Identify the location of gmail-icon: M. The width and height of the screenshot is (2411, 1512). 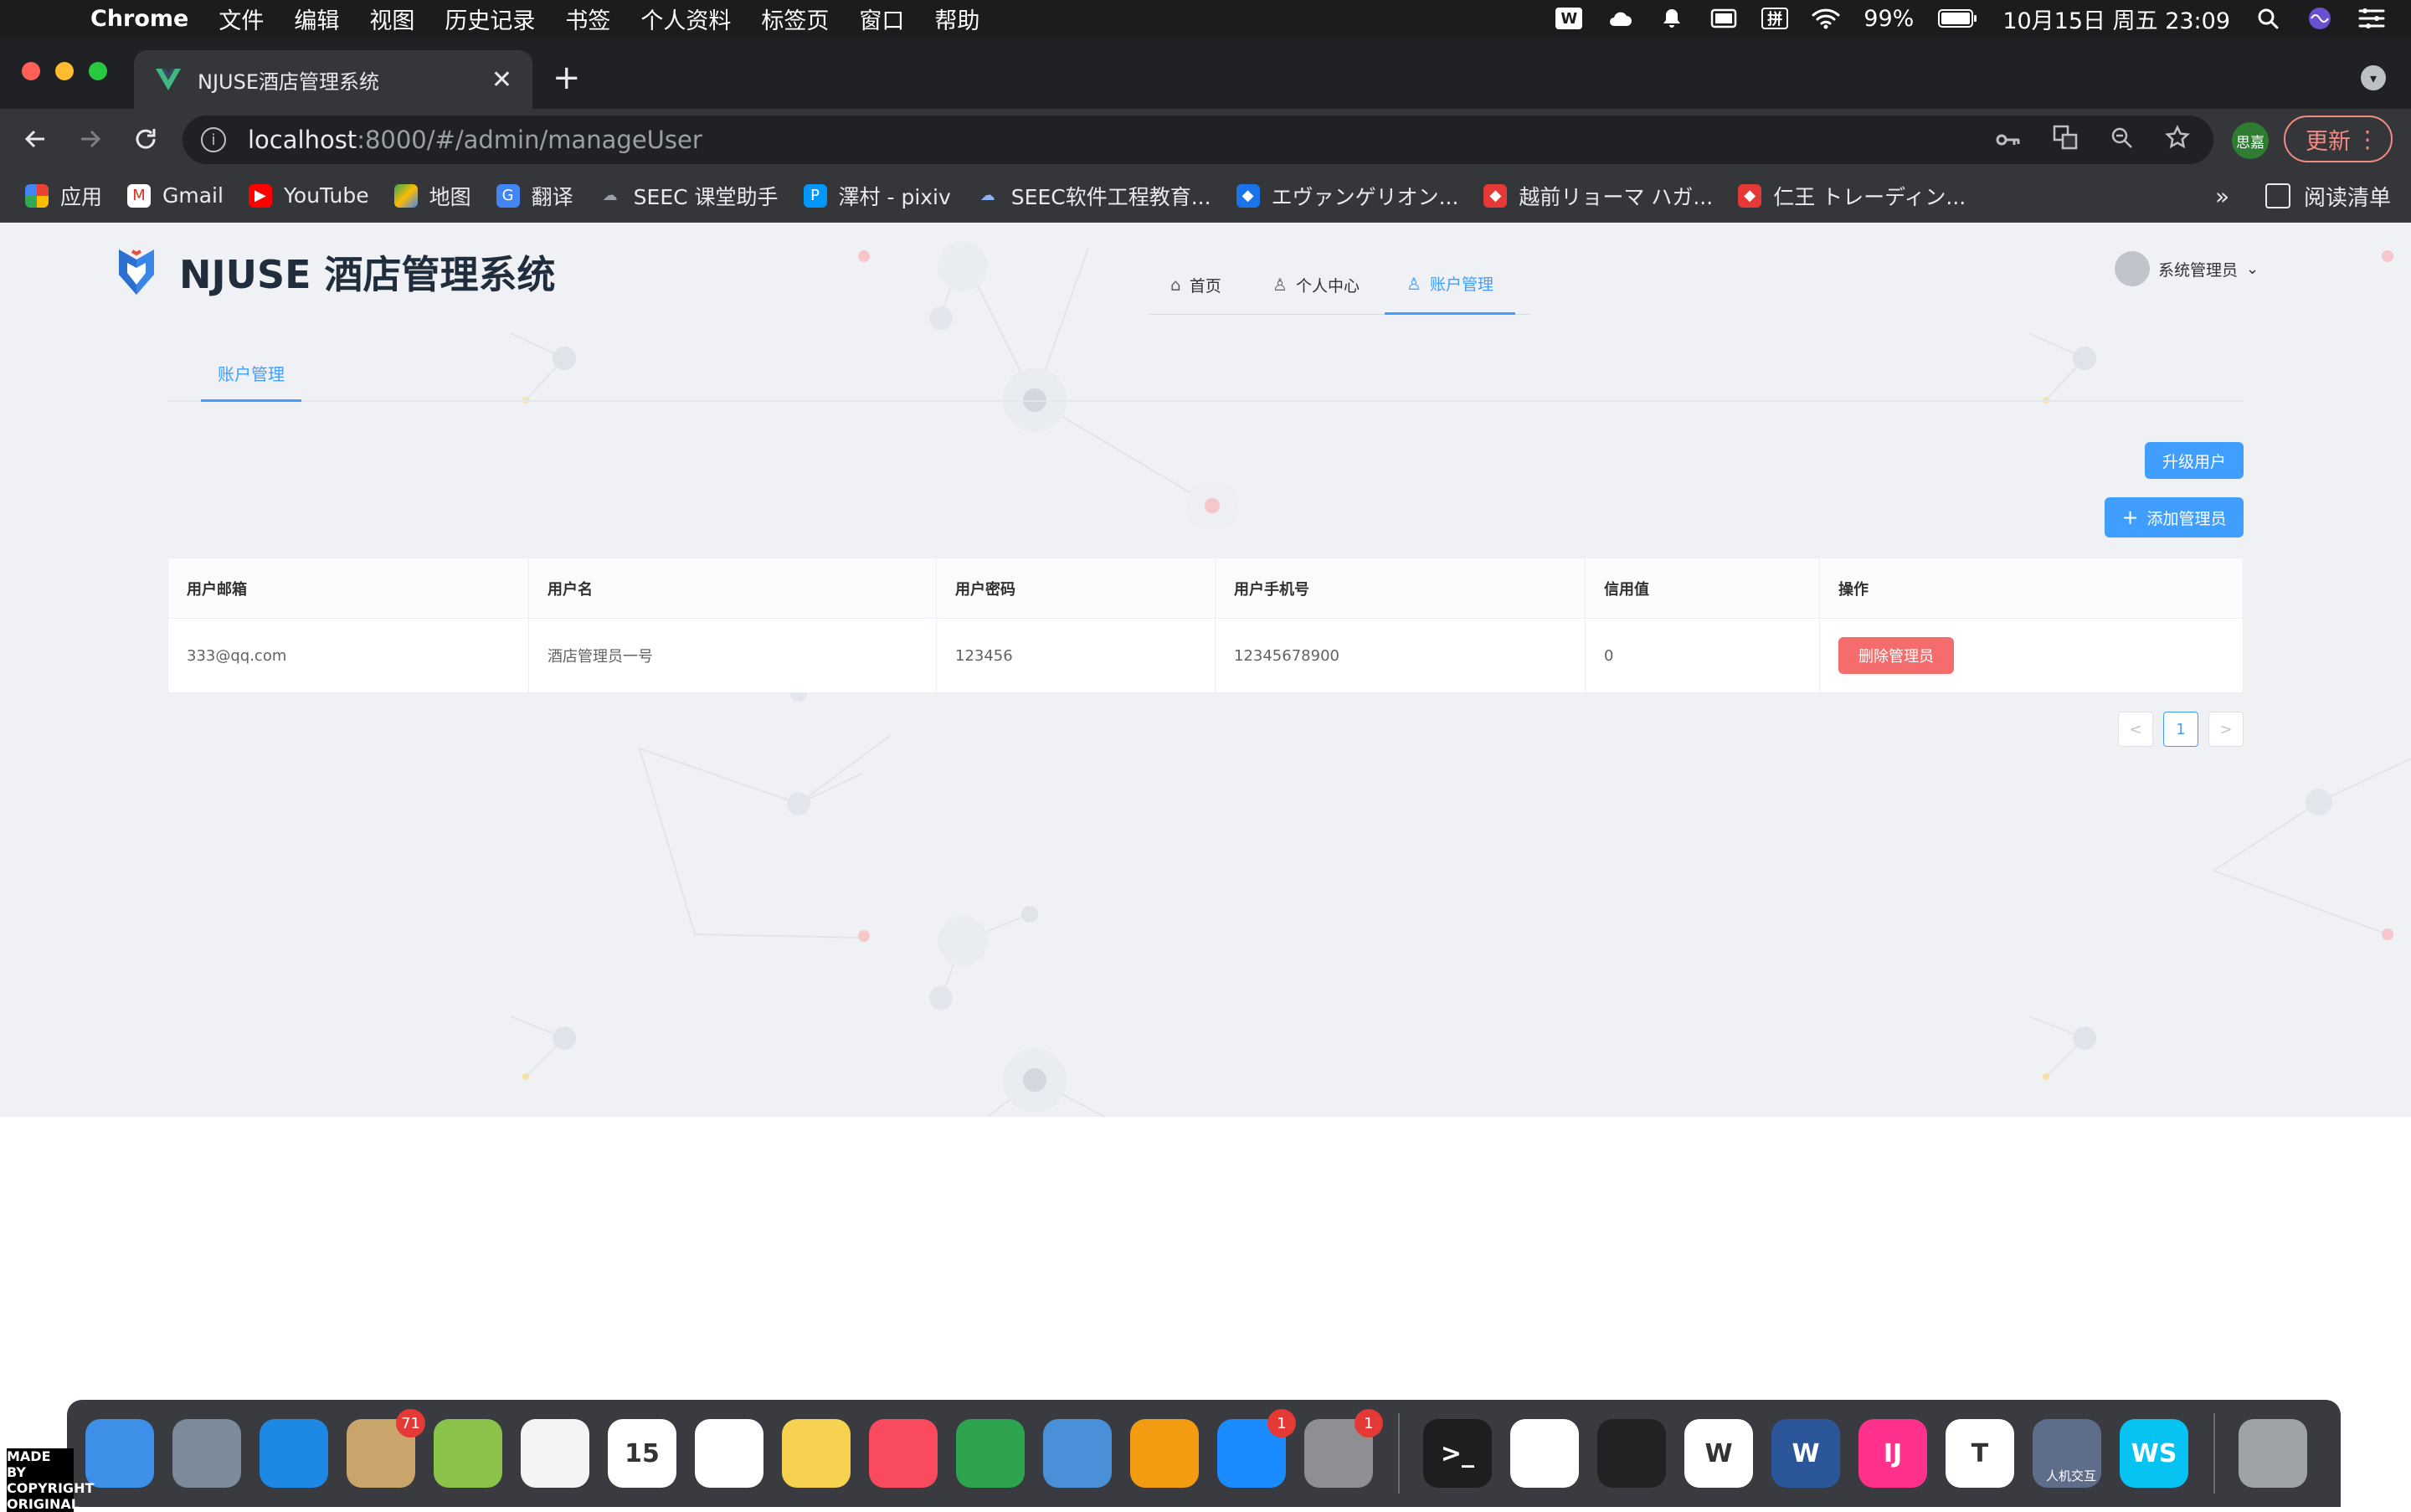
(139, 195).